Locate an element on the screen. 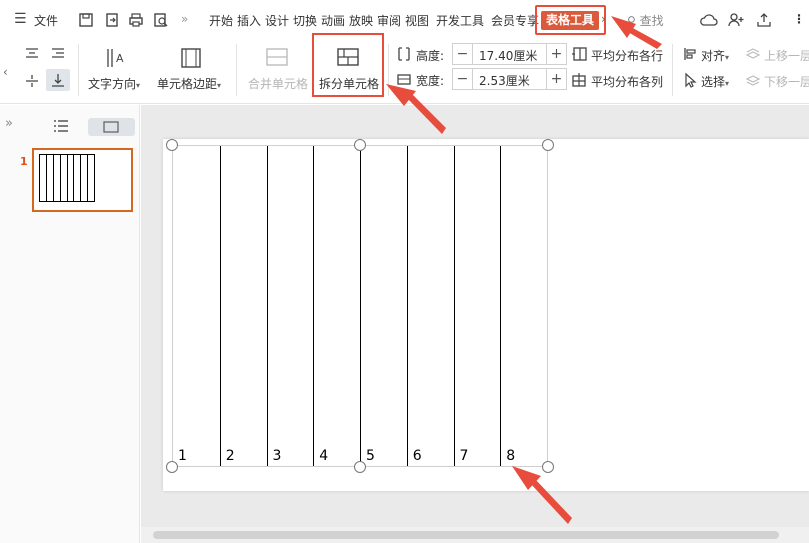 This screenshot has height=543, width=809. align-objects-icon is located at coordinates (690, 54).